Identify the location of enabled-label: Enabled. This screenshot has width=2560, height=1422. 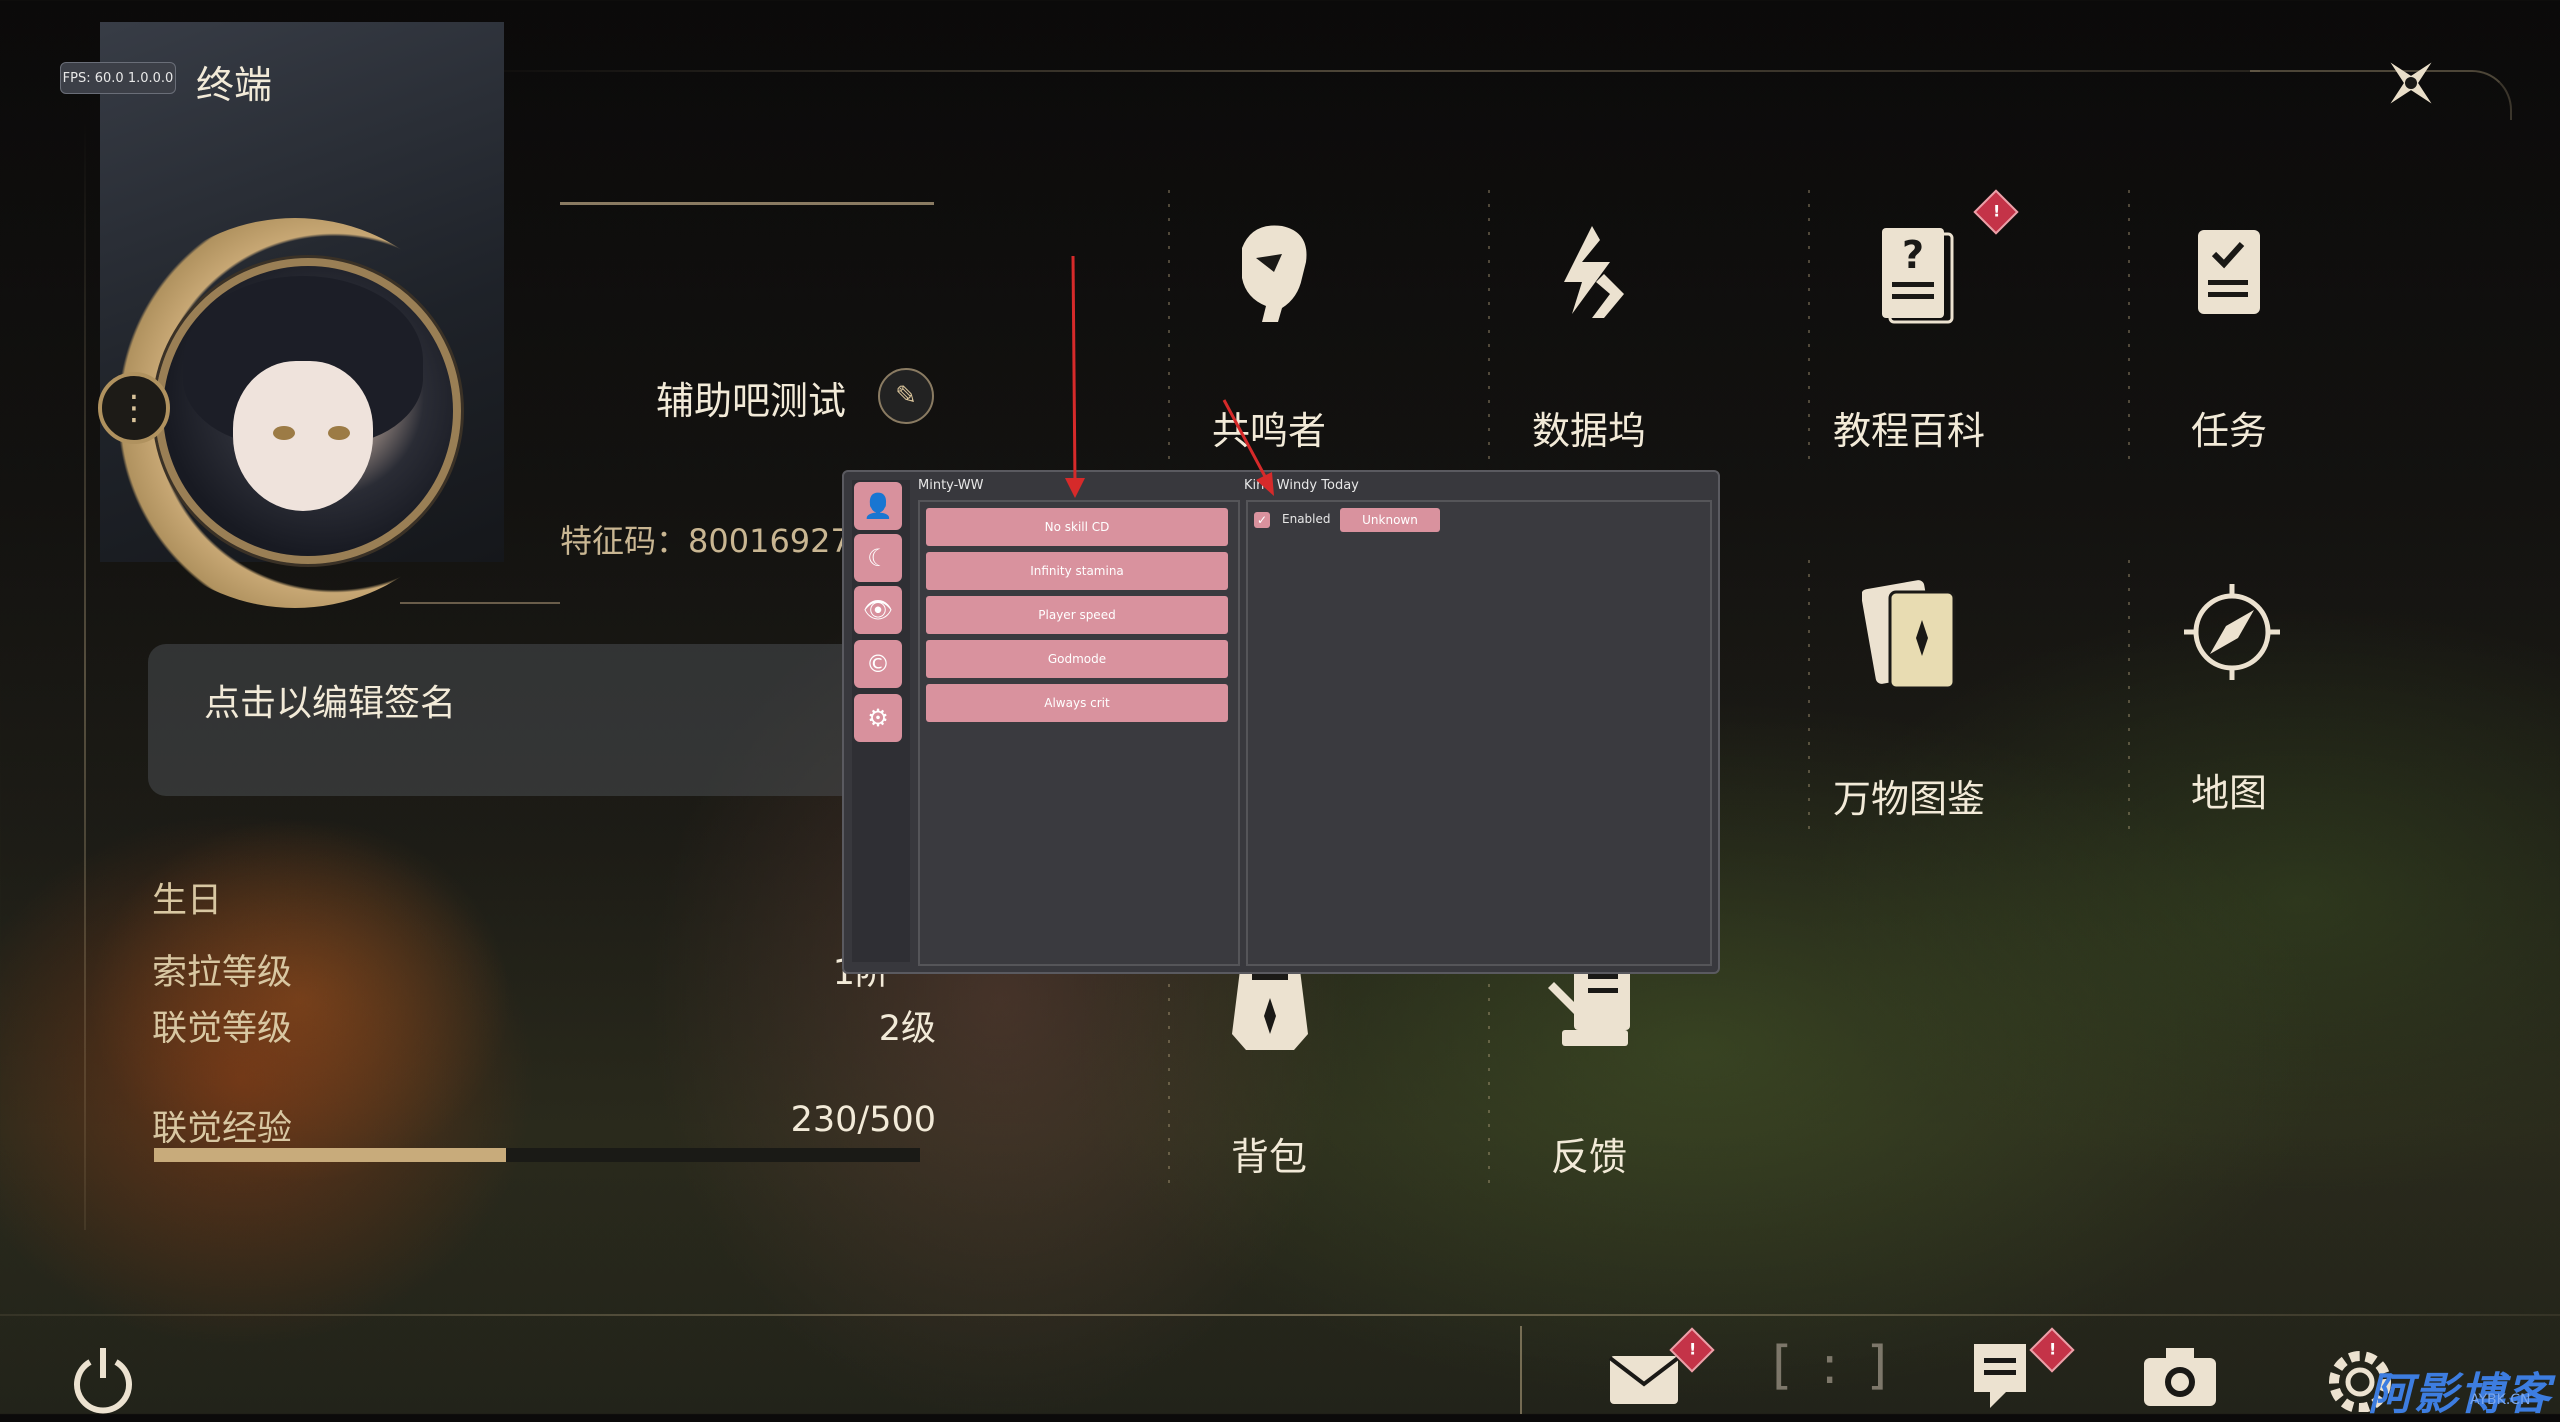
(1306, 519).